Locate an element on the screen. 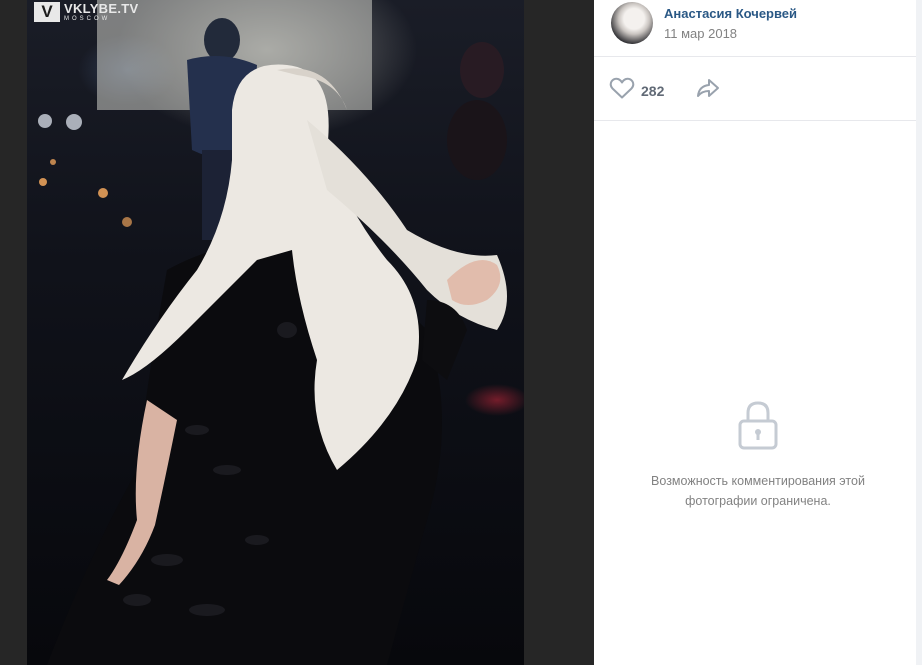 Image resolution: width=922 pixels, height=665 pixels. sidebar-edge is located at coordinates (919, 332).